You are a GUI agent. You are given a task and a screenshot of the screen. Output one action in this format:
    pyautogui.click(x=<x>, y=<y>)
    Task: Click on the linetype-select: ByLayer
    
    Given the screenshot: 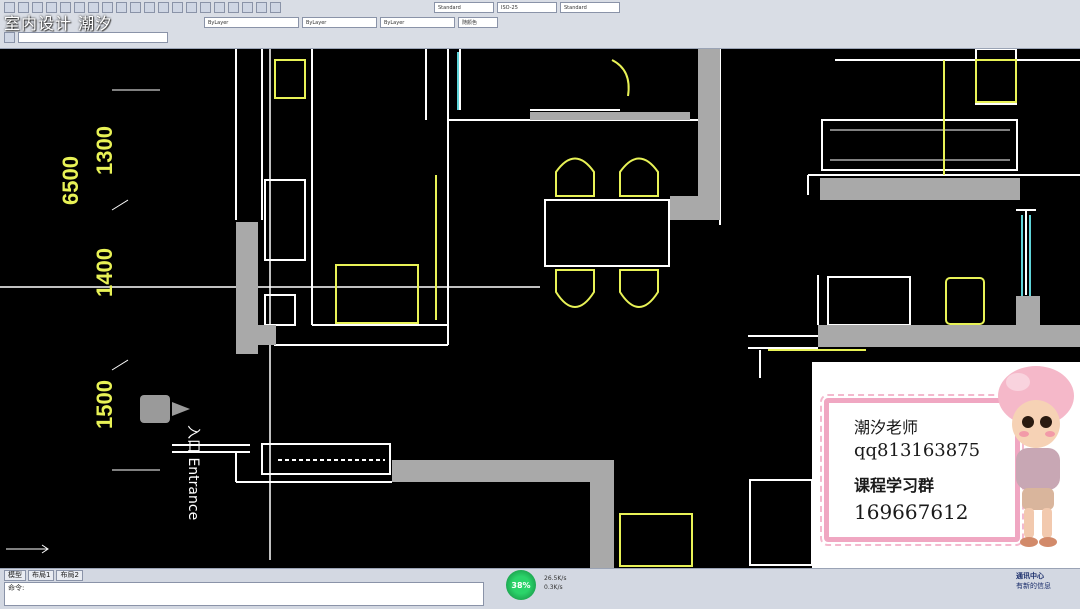 What is the action you would take?
    pyautogui.click(x=339, y=22)
    